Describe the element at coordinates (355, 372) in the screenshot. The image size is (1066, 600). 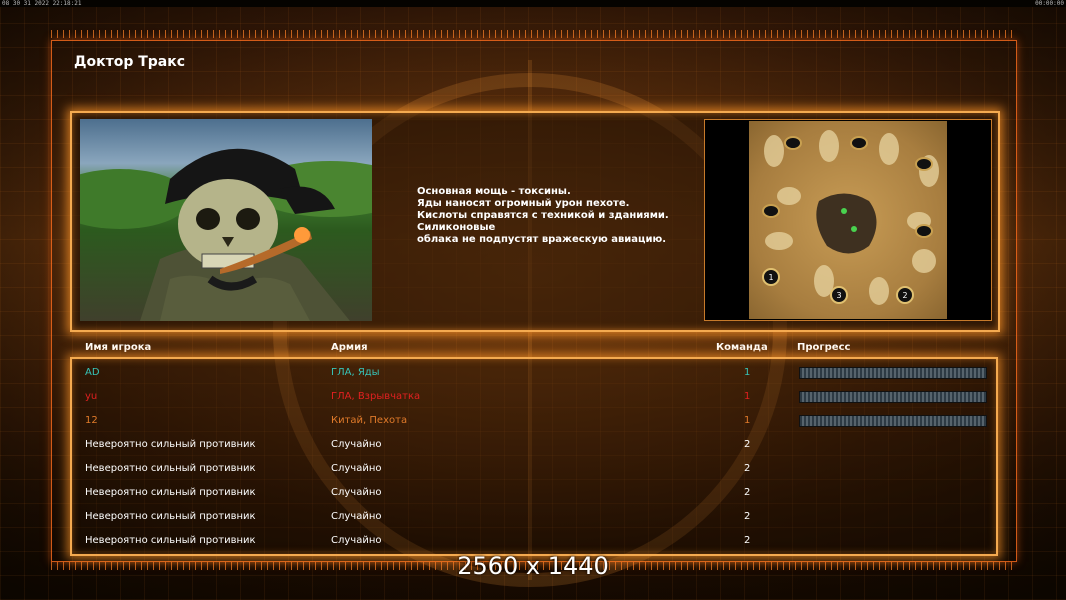
I see `player-army: ГЛА, Яды` at that location.